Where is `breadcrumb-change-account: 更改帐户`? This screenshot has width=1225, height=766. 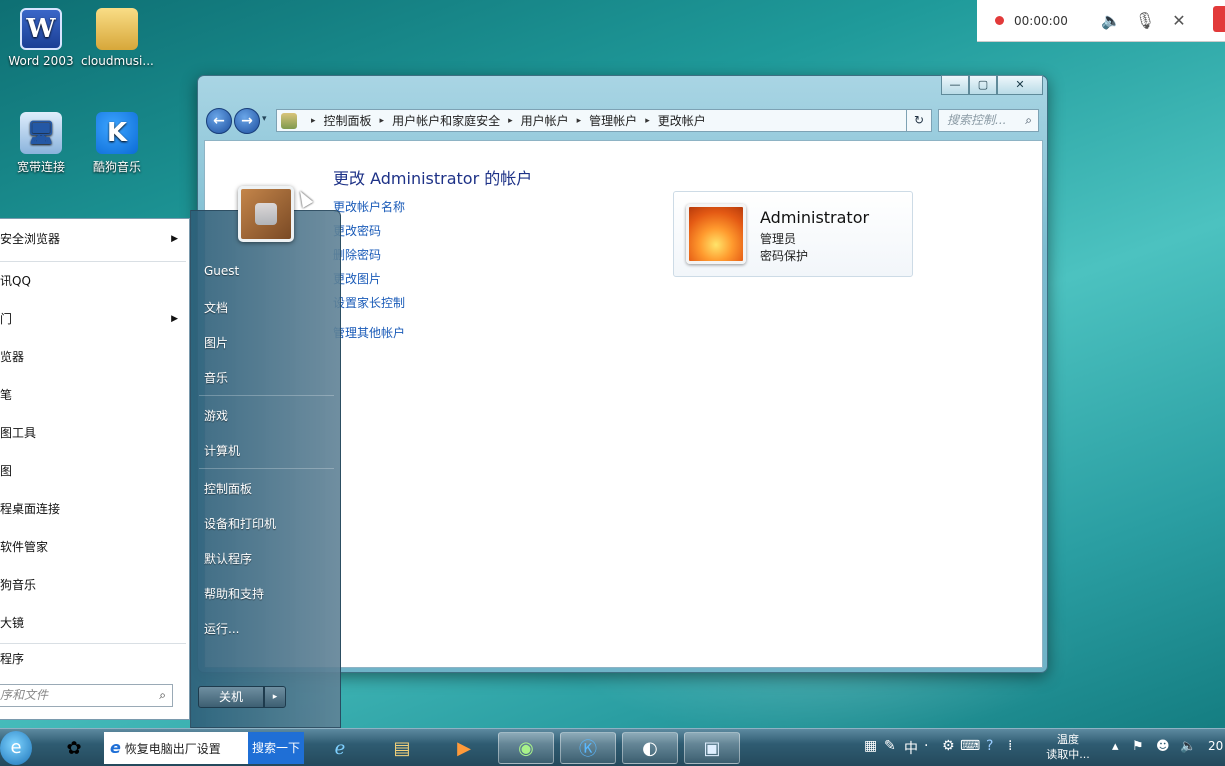
breadcrumb-change-account: 更改帐户 is located at coordinates (682, 120).